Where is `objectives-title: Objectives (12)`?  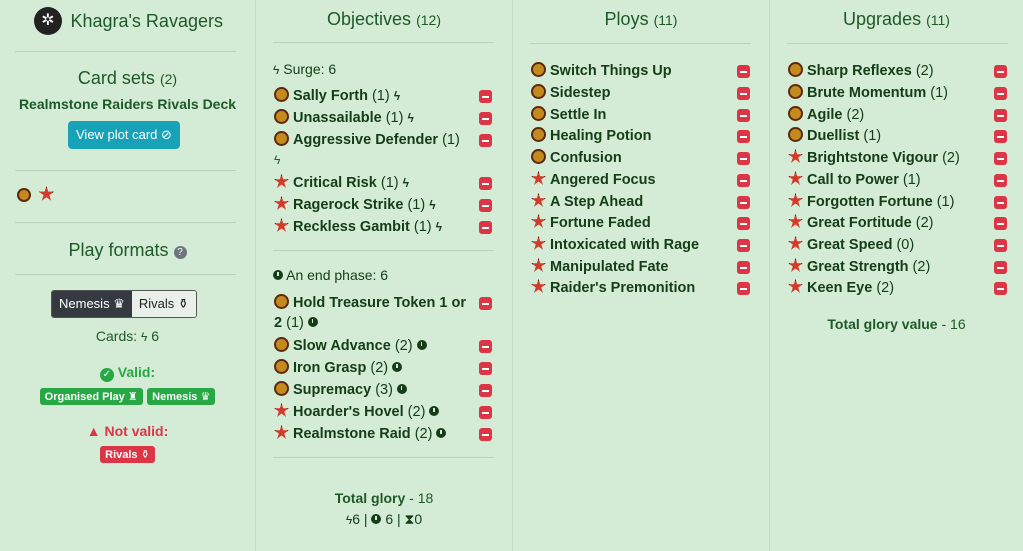
objectives-title: Objectives (12) is located at coordinates (384, 19).